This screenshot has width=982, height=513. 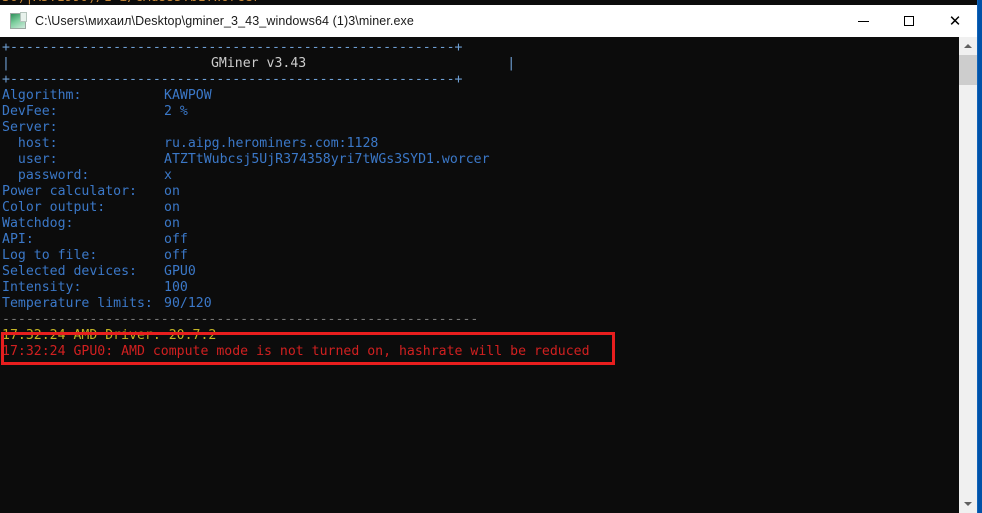 I want to click on minimize-button, so click(x=863, y=21).